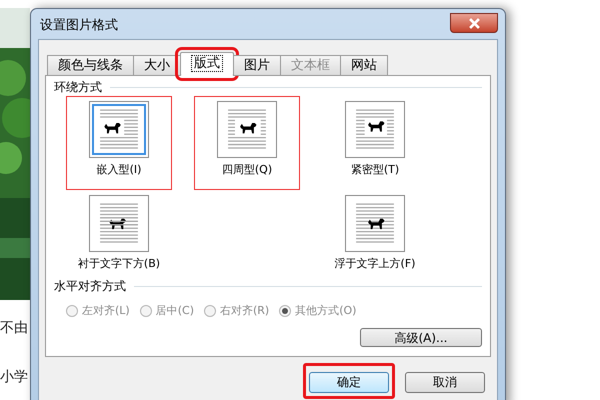  Describe the element at coordinates (247, 170) in the screenshot. I see `option-label: 四周型(Q)` at that location.